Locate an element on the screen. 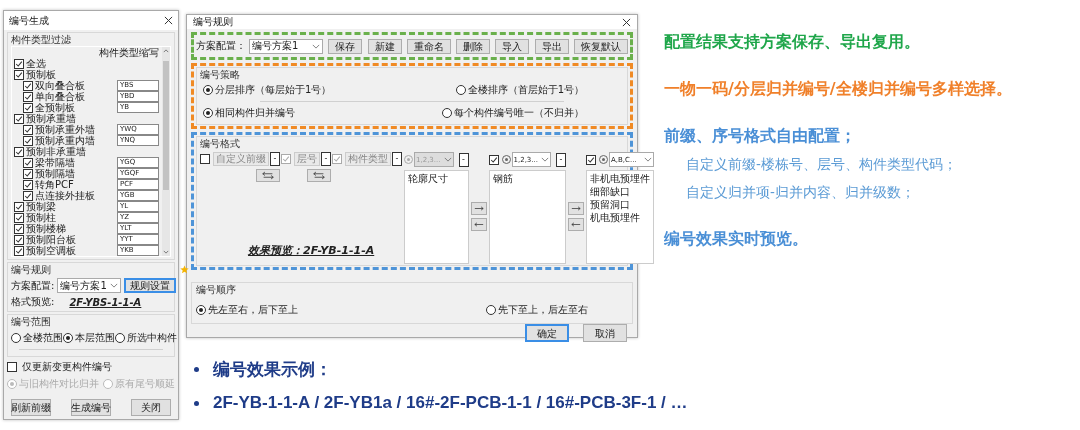  toolbar-button: 新建 is located at coordinates (384, 46).